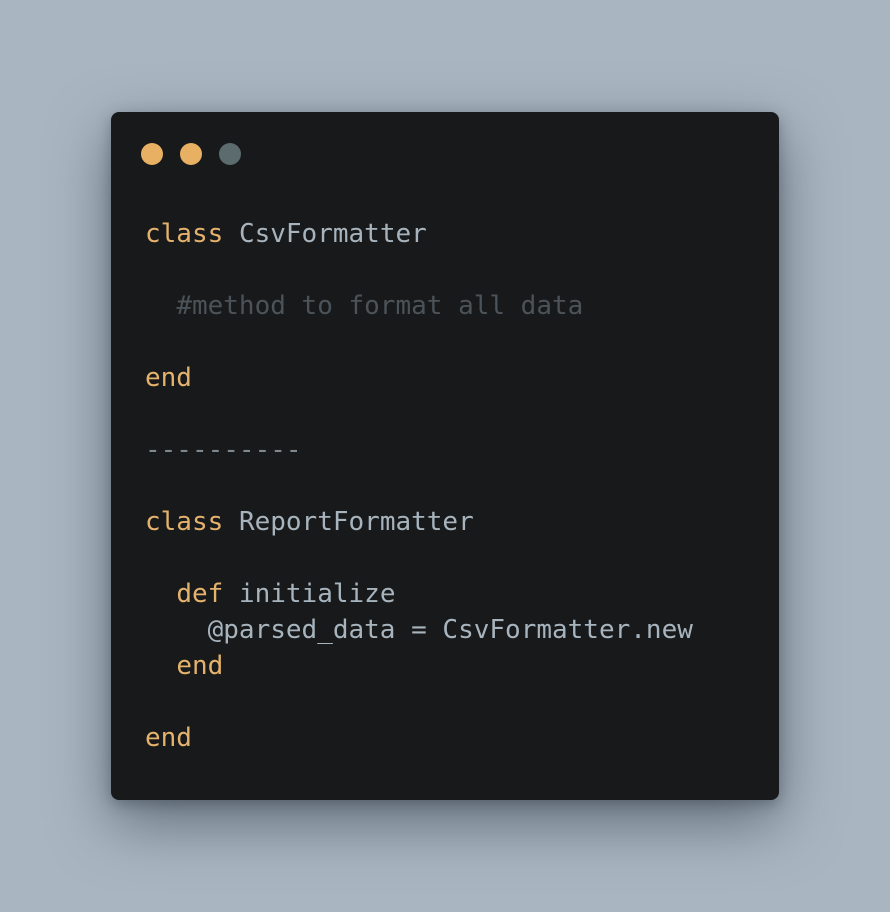 The height and width of the screenshot is (912, 890). I want to click on minimize-dot-icon, so click(191, 154).